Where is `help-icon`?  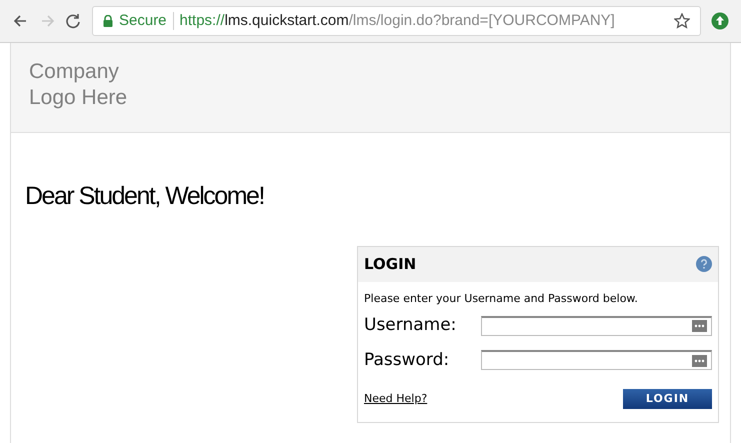 help-icon is located at coordinates (704, 264).